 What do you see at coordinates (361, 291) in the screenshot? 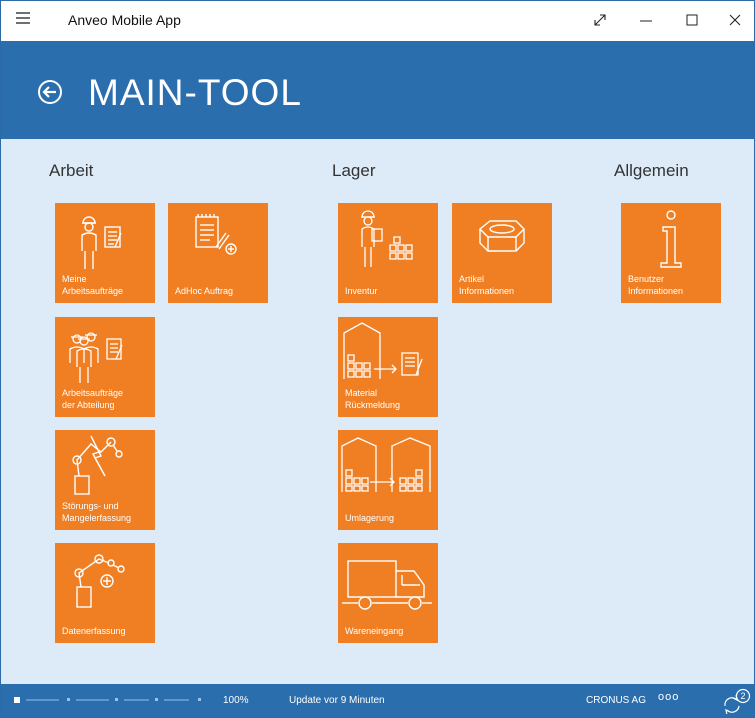
I see `tile-label: Inventur` at bounding box center [361, 291].